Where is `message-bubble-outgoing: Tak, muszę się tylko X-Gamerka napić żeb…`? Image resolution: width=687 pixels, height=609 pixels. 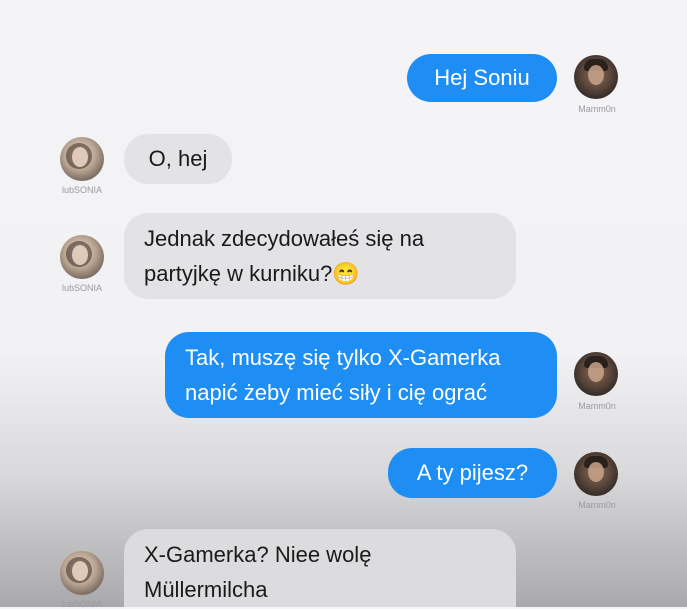 message-bubble-outgoing: Tak, muszę się tylko X-Gamerka napić żeb… is located at coordinates (361, 375).